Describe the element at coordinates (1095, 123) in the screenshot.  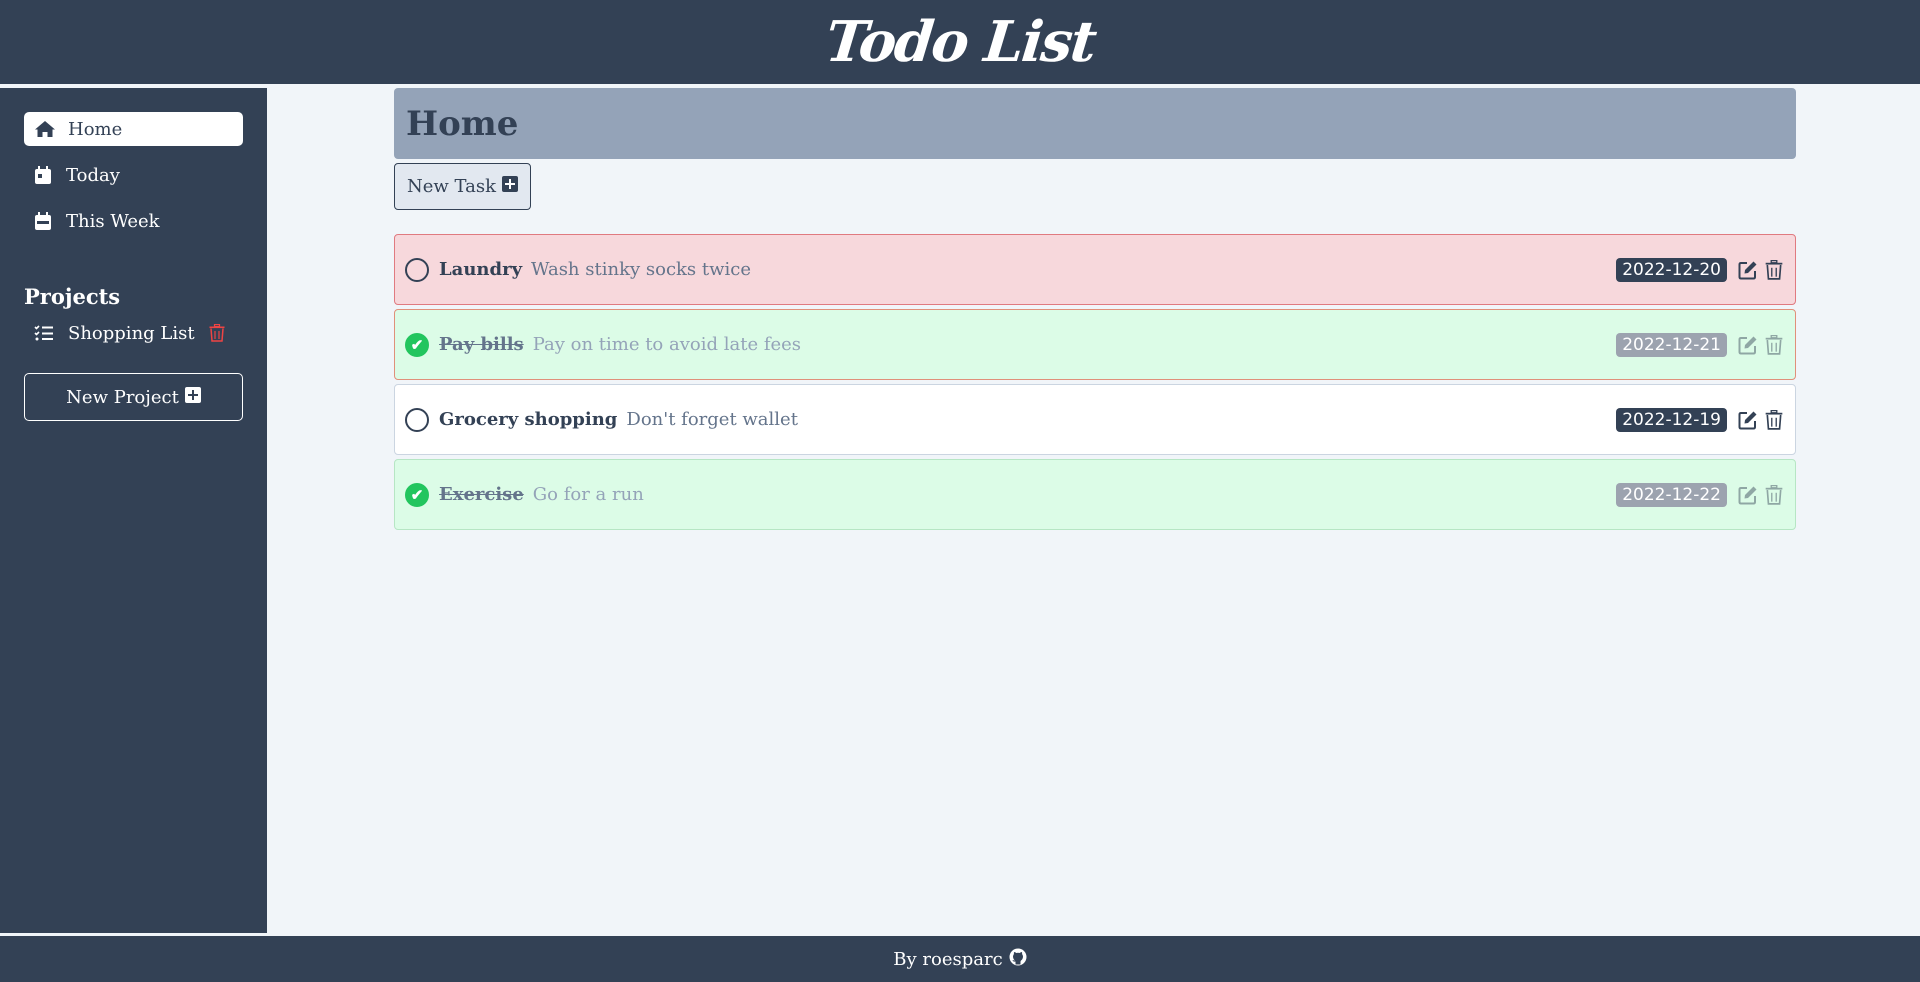
I see `page-title: Home` at that location.